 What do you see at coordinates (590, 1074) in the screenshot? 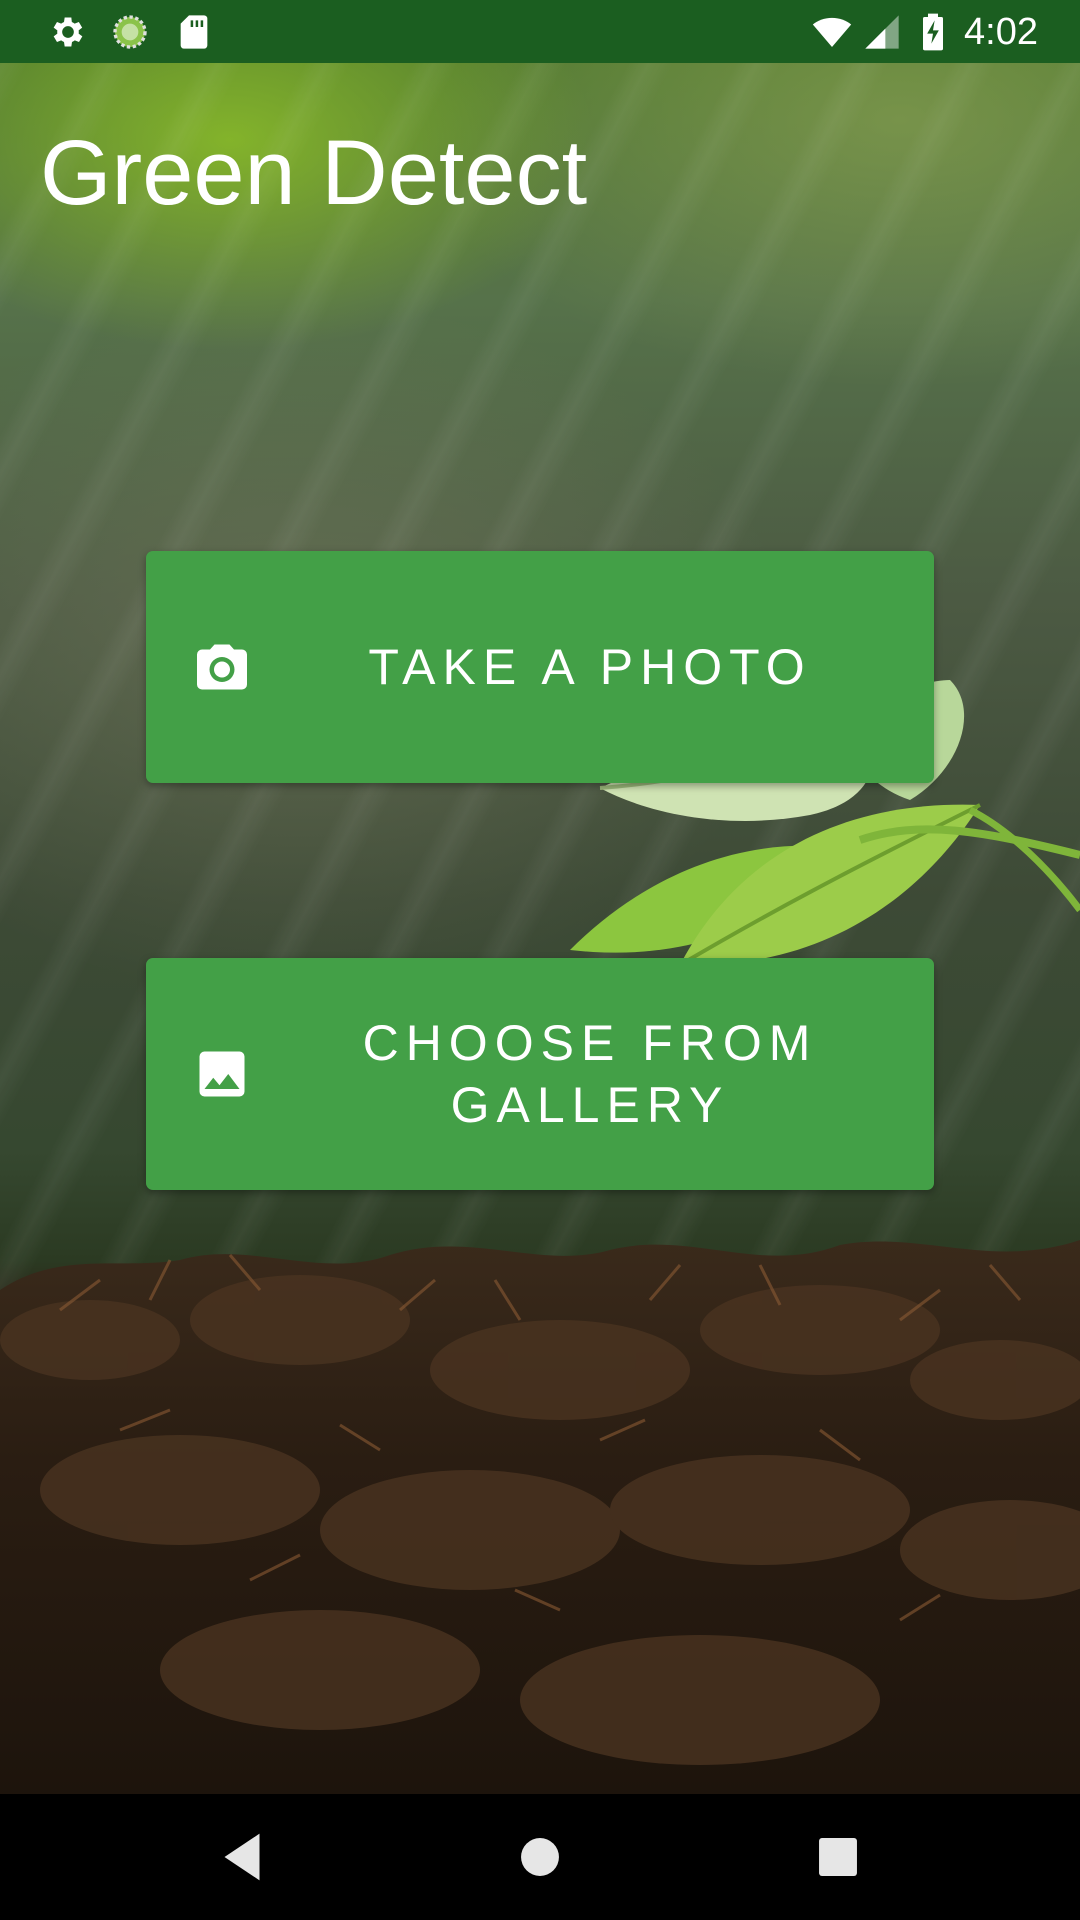
I see `choose-gallery-label: CHOOSE FROM GALLERY` at bounding box center [590, 1074].